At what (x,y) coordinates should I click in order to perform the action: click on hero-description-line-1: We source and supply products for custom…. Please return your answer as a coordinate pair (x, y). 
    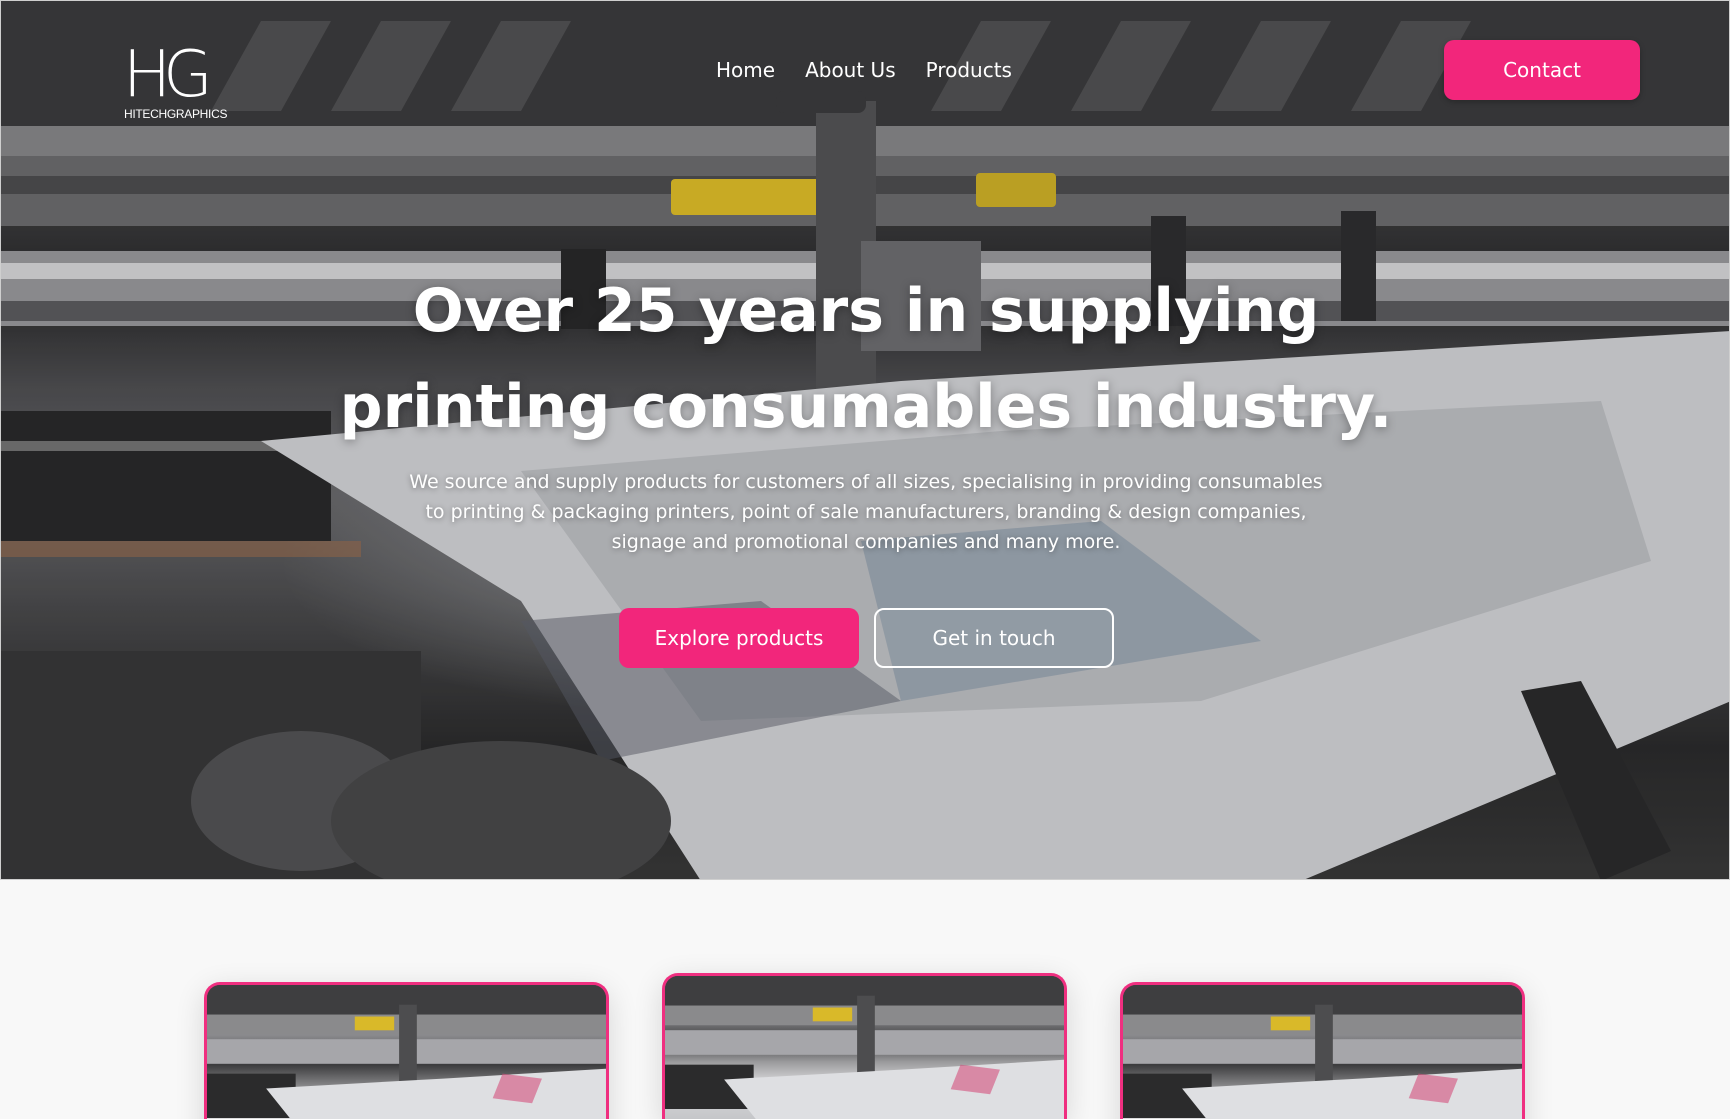
    Looking at the image, I should click on (866, 482).